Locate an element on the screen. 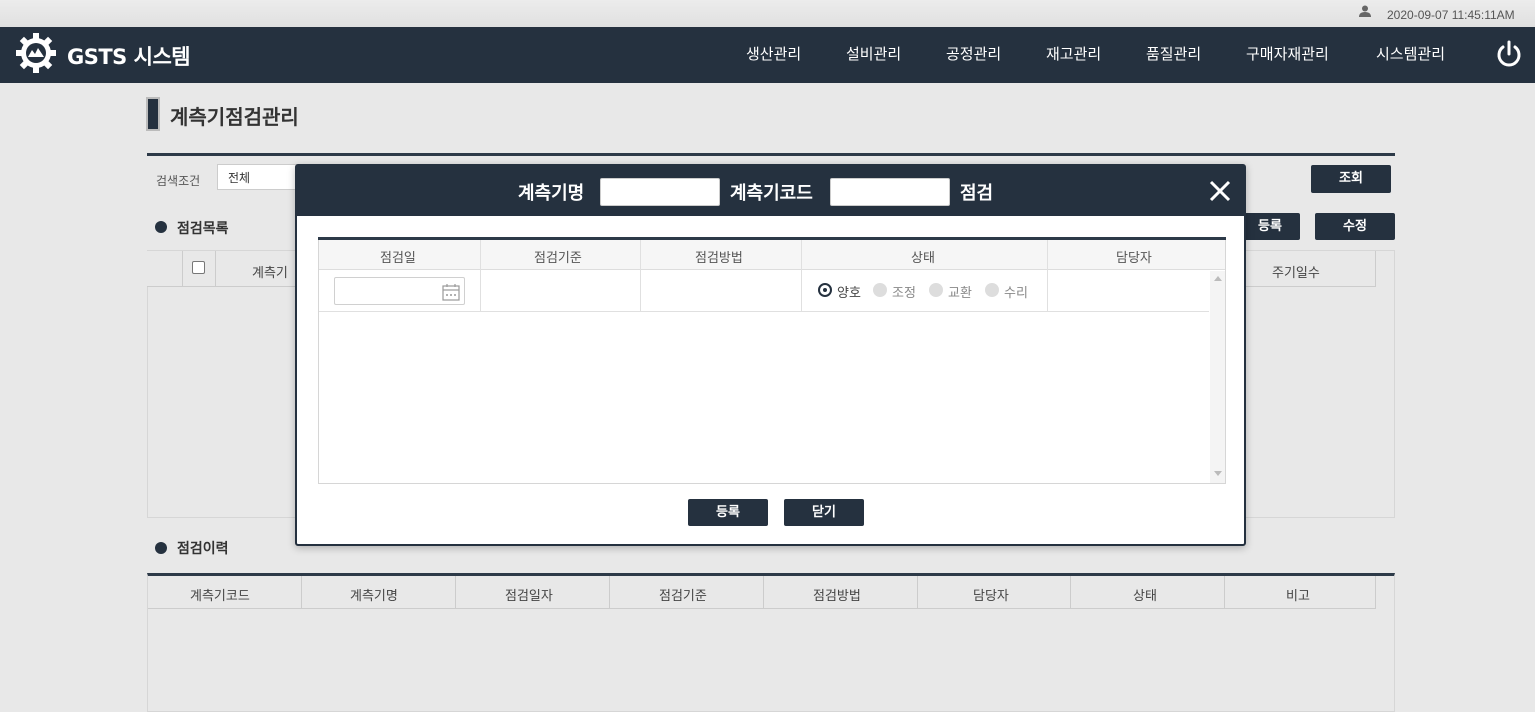 The image size is (1535, 712). scroll-down-icon is located at coordinates (1218, 473).